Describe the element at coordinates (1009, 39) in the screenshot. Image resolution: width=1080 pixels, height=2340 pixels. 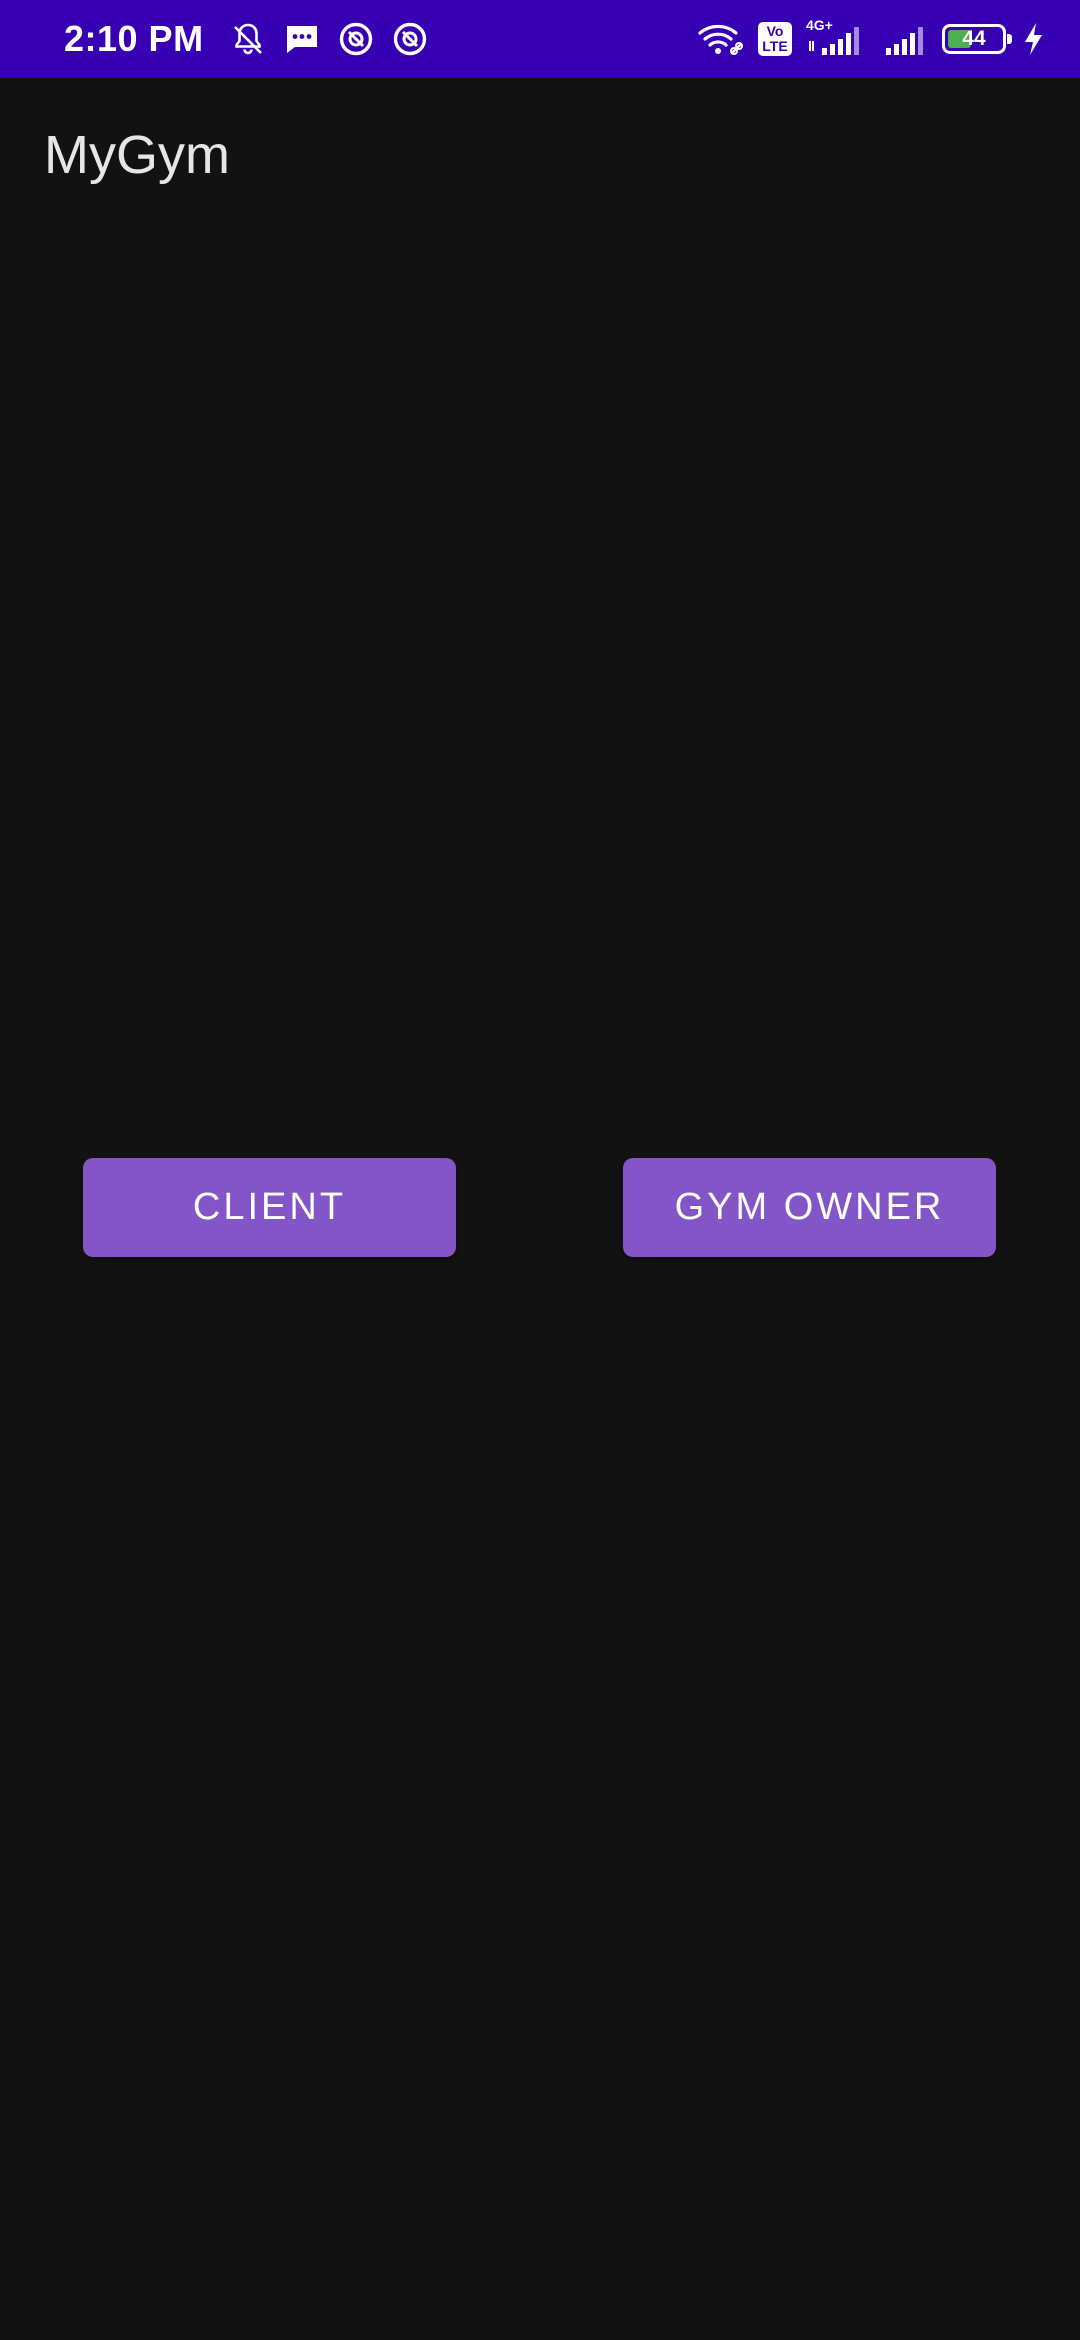
I see `battery-nub` at that location.